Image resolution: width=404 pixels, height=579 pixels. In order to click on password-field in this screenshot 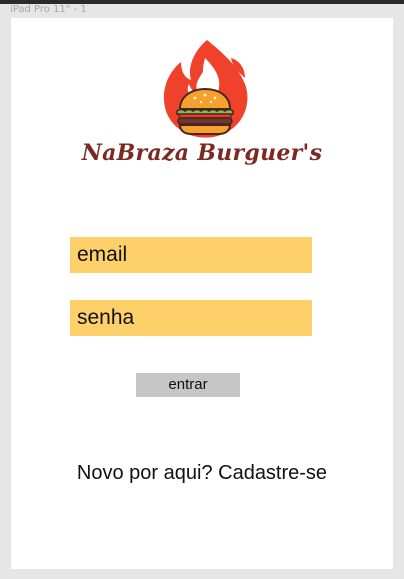, I will do `click(191, 318)`.